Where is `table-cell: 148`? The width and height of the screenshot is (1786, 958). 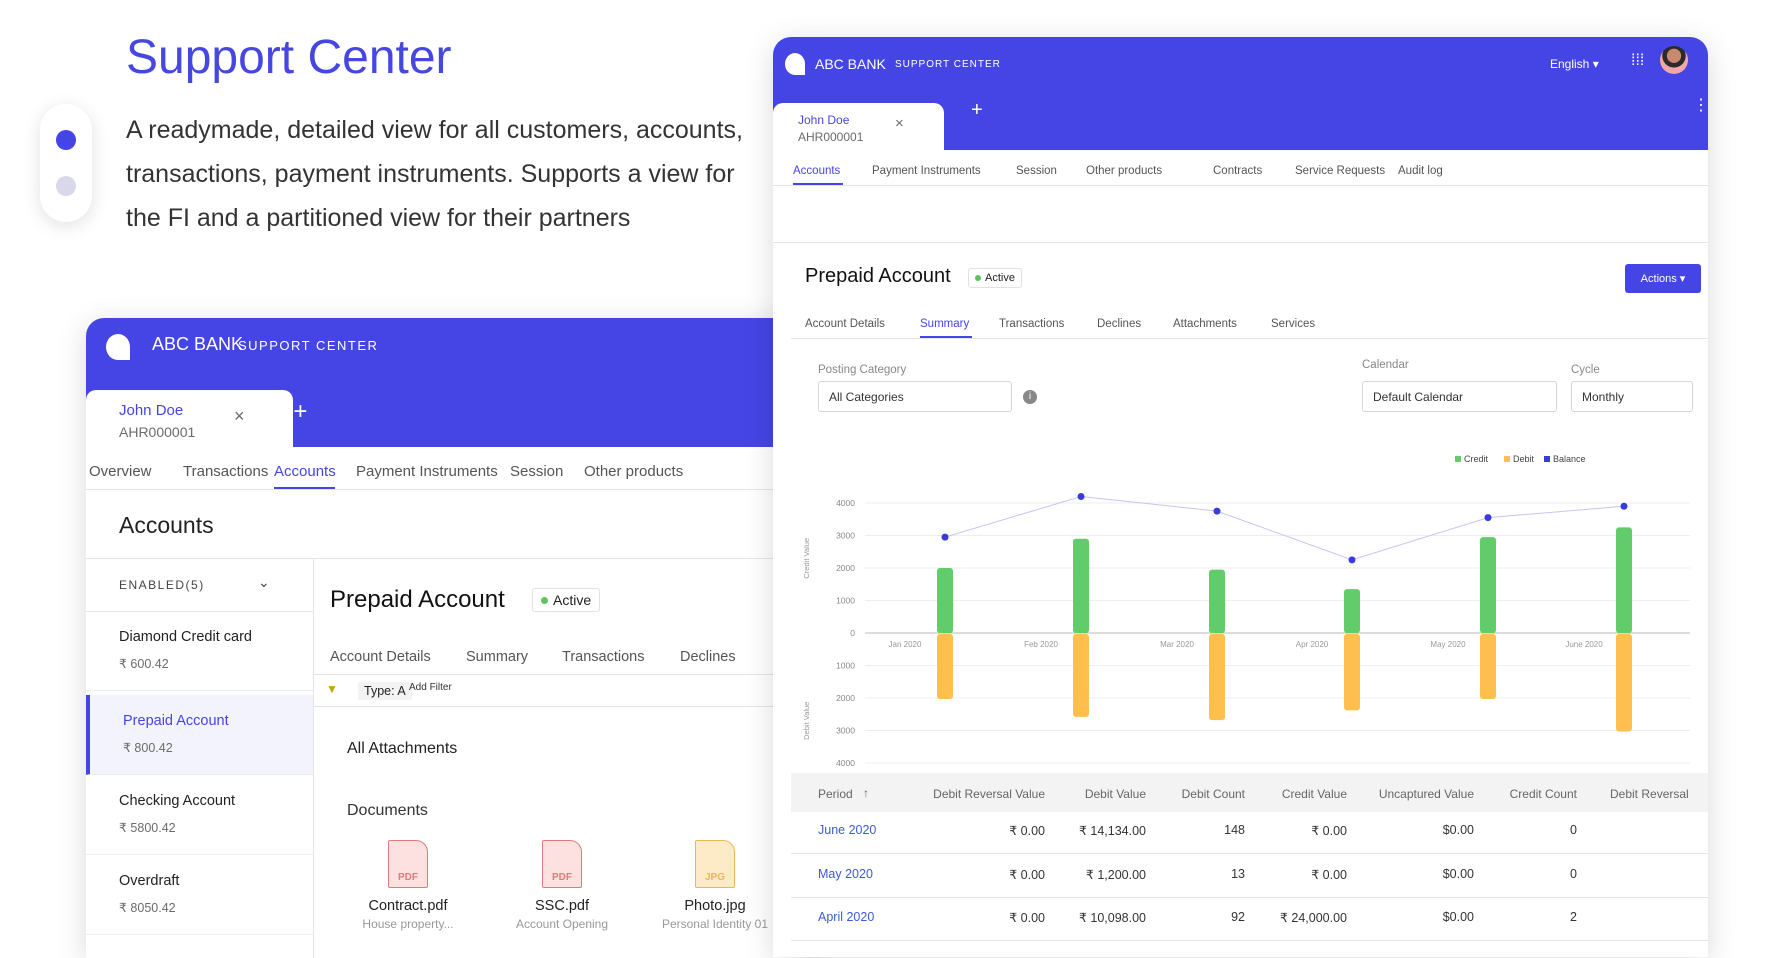
table-cell: 148 is located at coordinates (1234, 830).